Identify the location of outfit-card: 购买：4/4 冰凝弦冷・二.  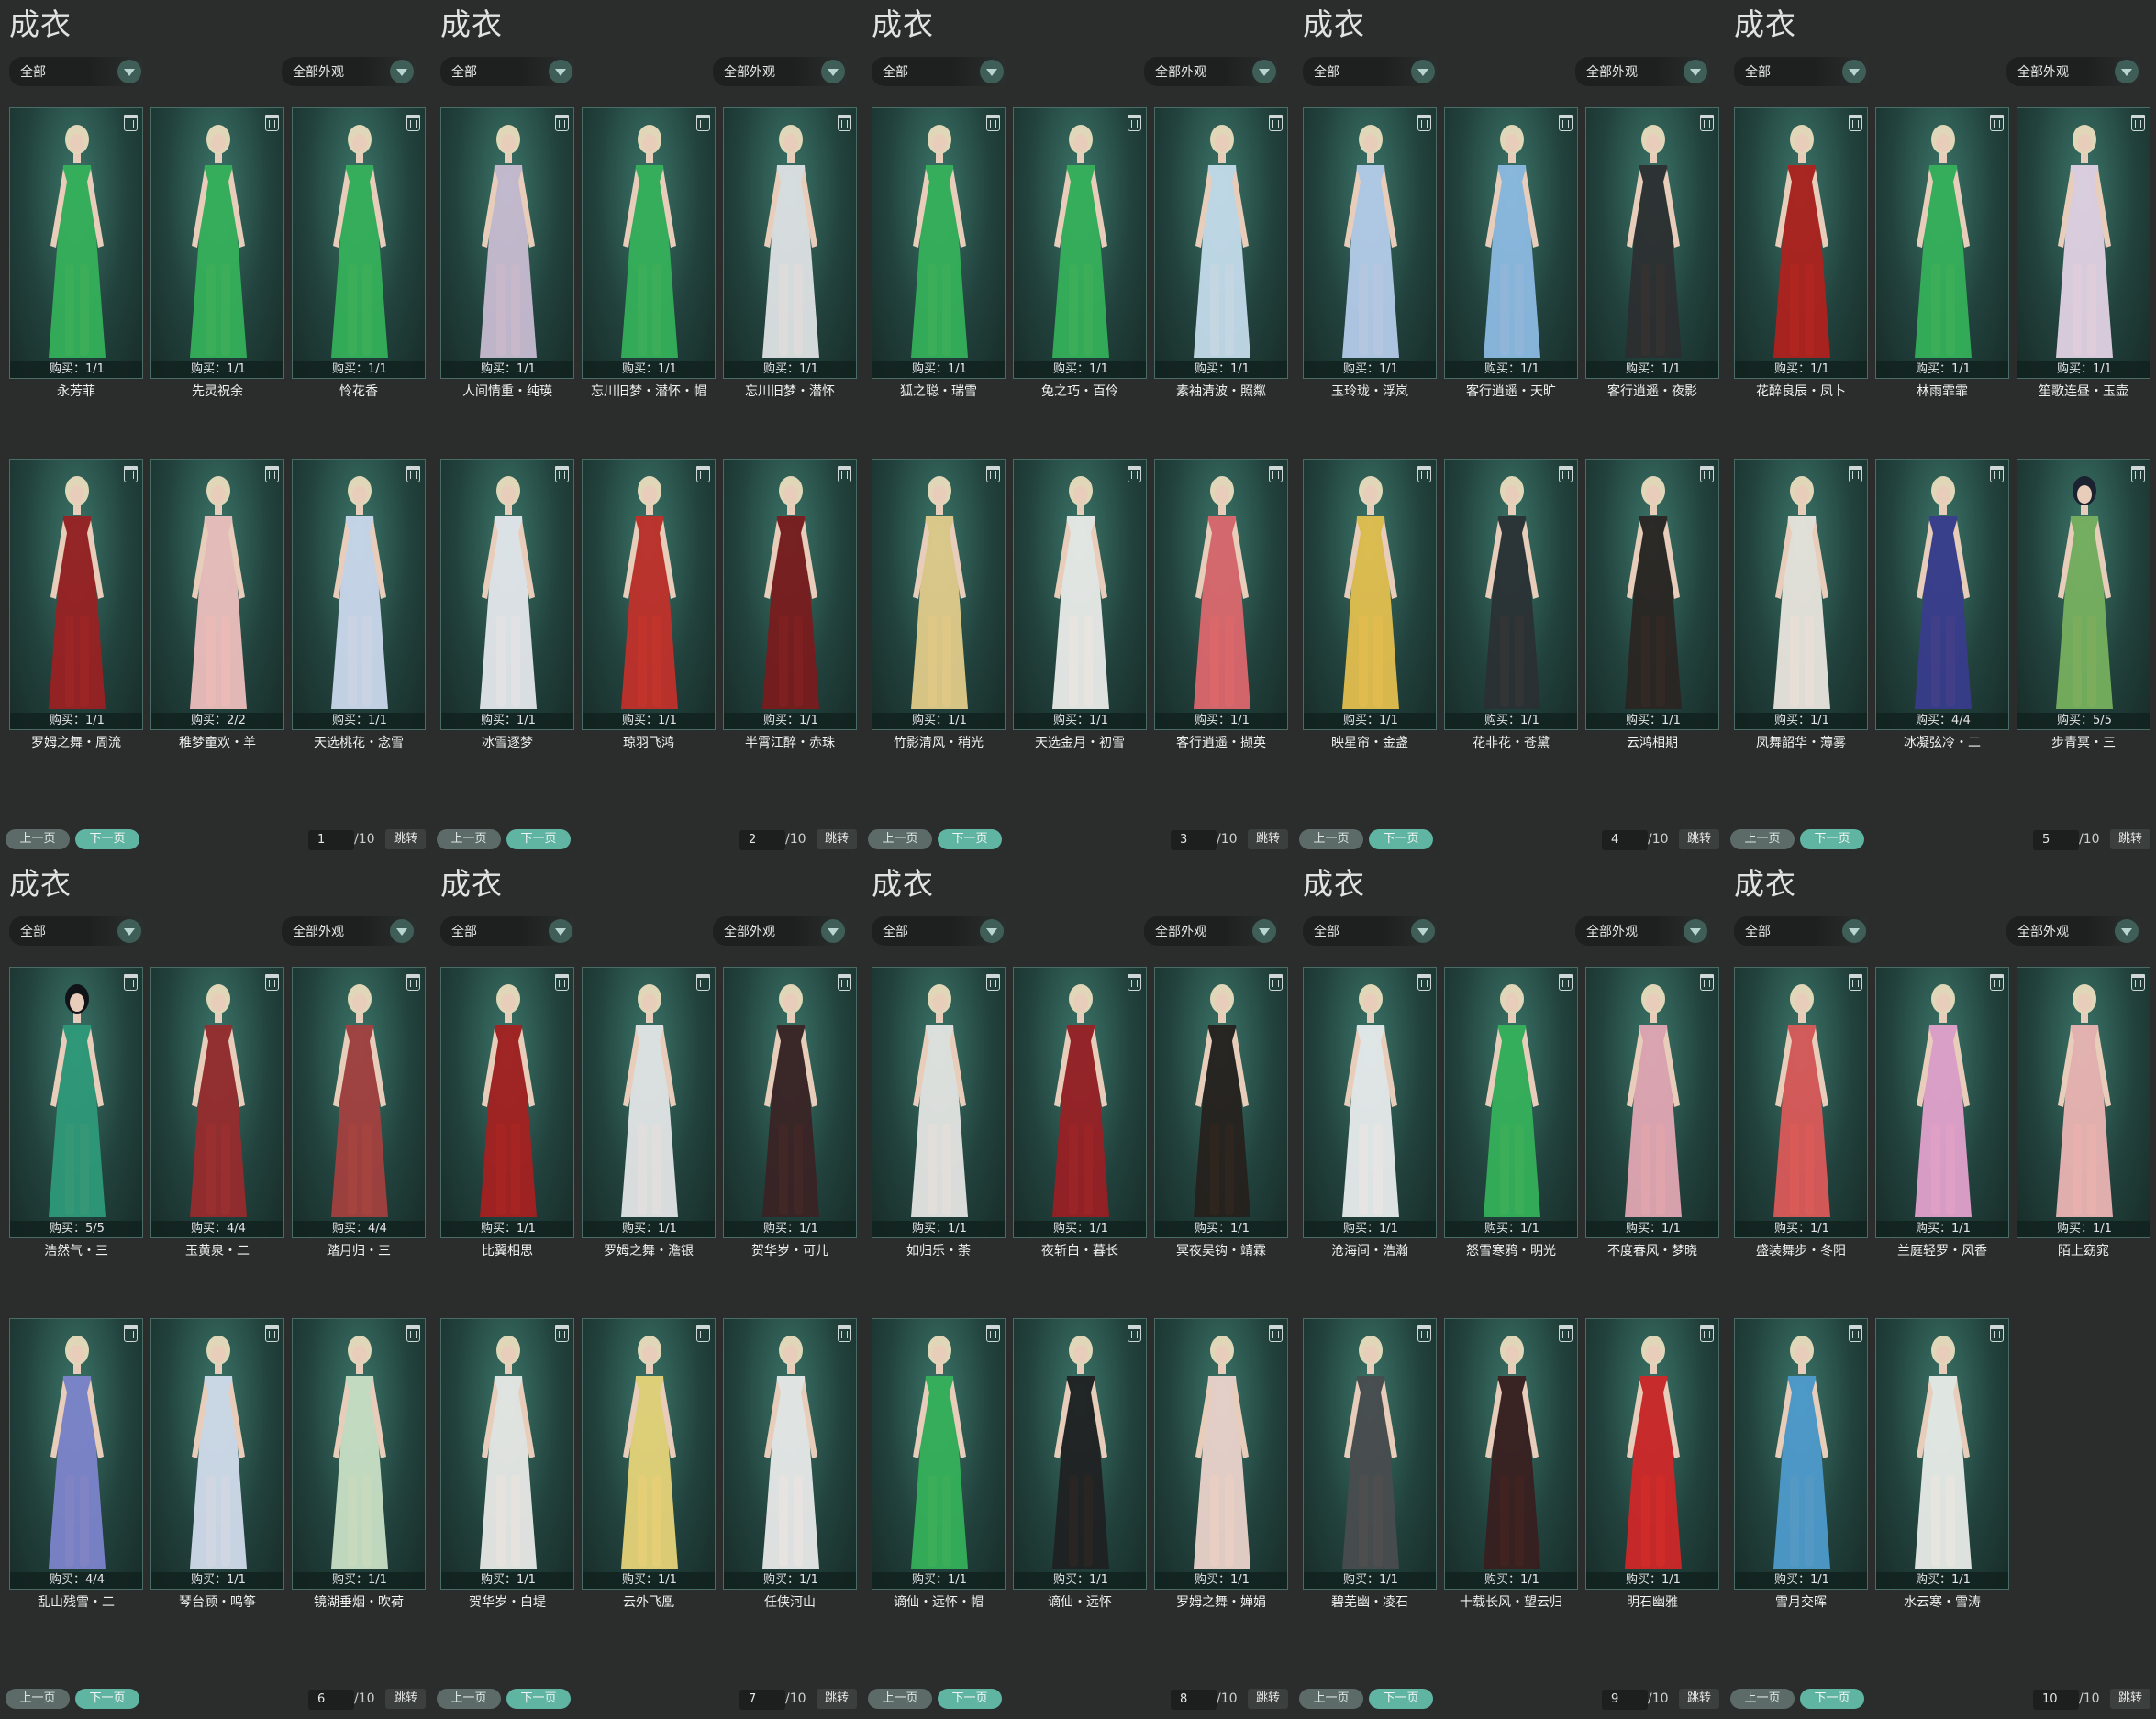
(1942, 606).